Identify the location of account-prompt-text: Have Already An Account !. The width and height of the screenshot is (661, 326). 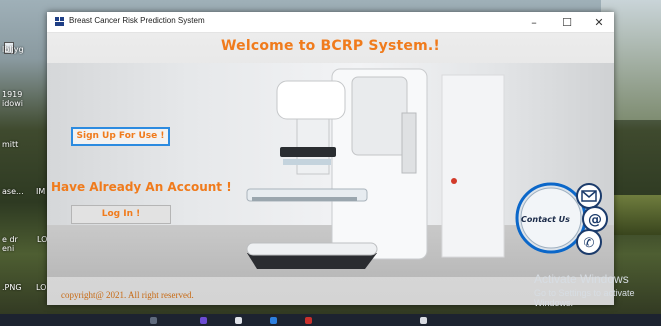
(141, 187).